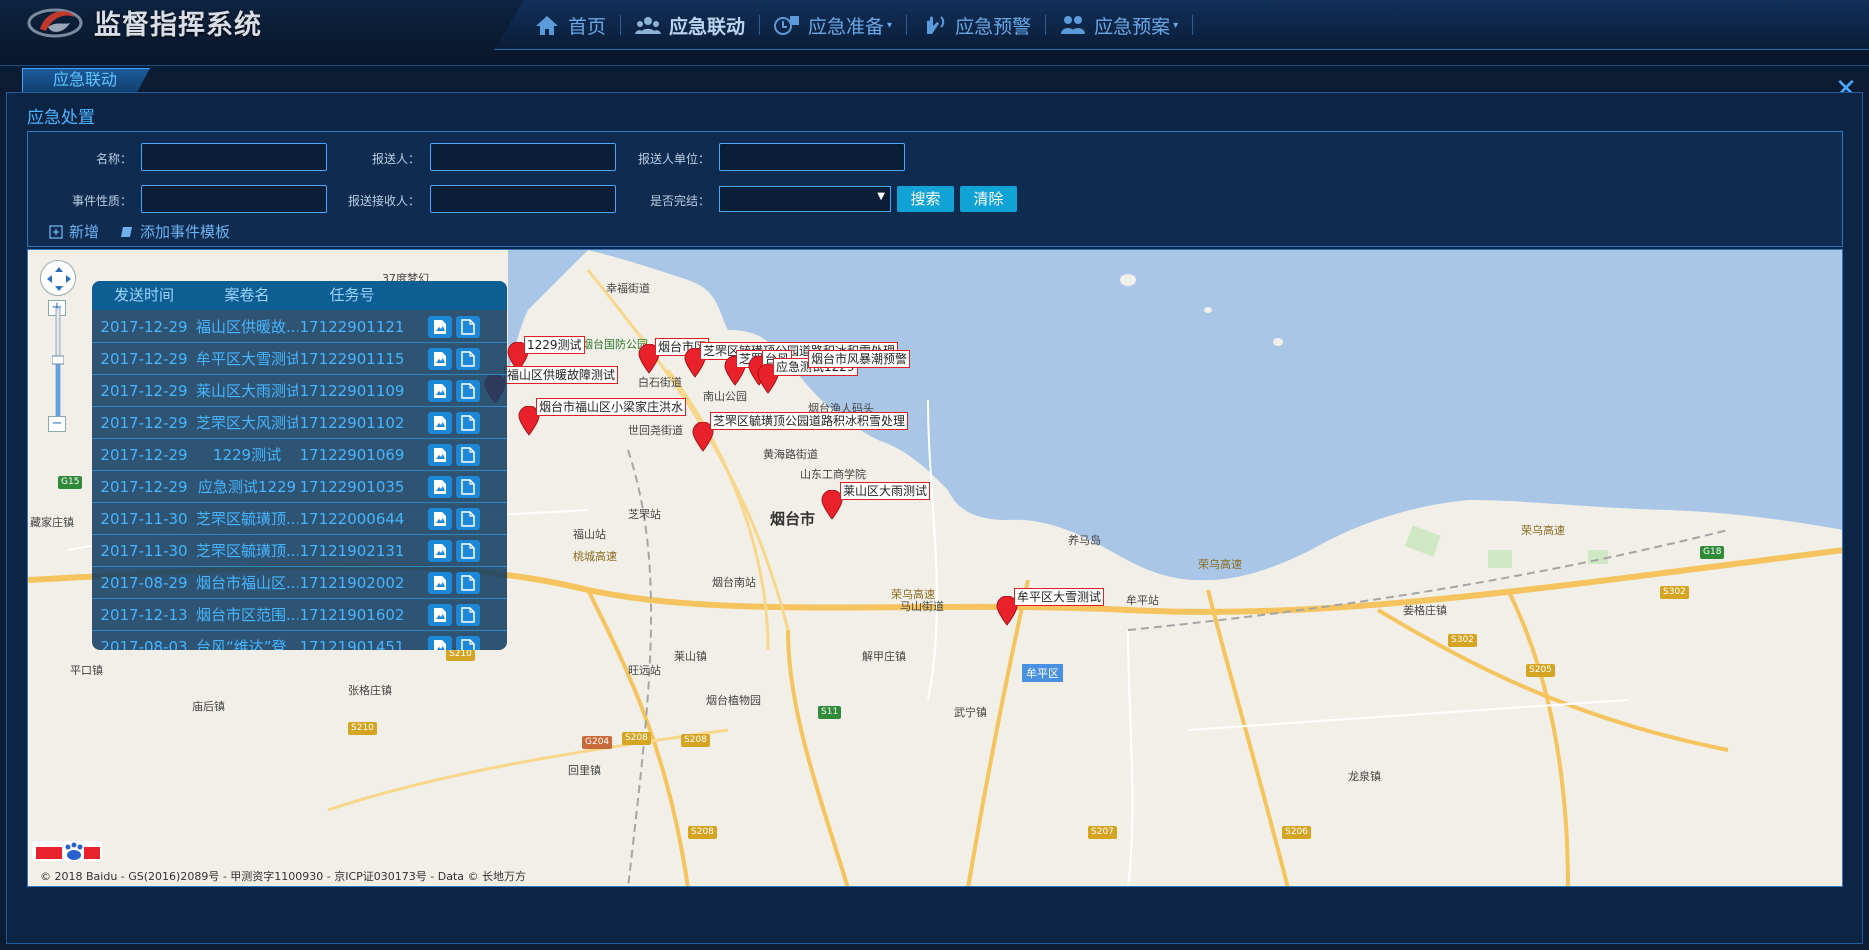 Image resolution: width=1869 pixels, height=950 pixels. What do you see at coordinates (234, 199) in the screenshot?
I see `event-type-input` at bounding box center [234, 199].